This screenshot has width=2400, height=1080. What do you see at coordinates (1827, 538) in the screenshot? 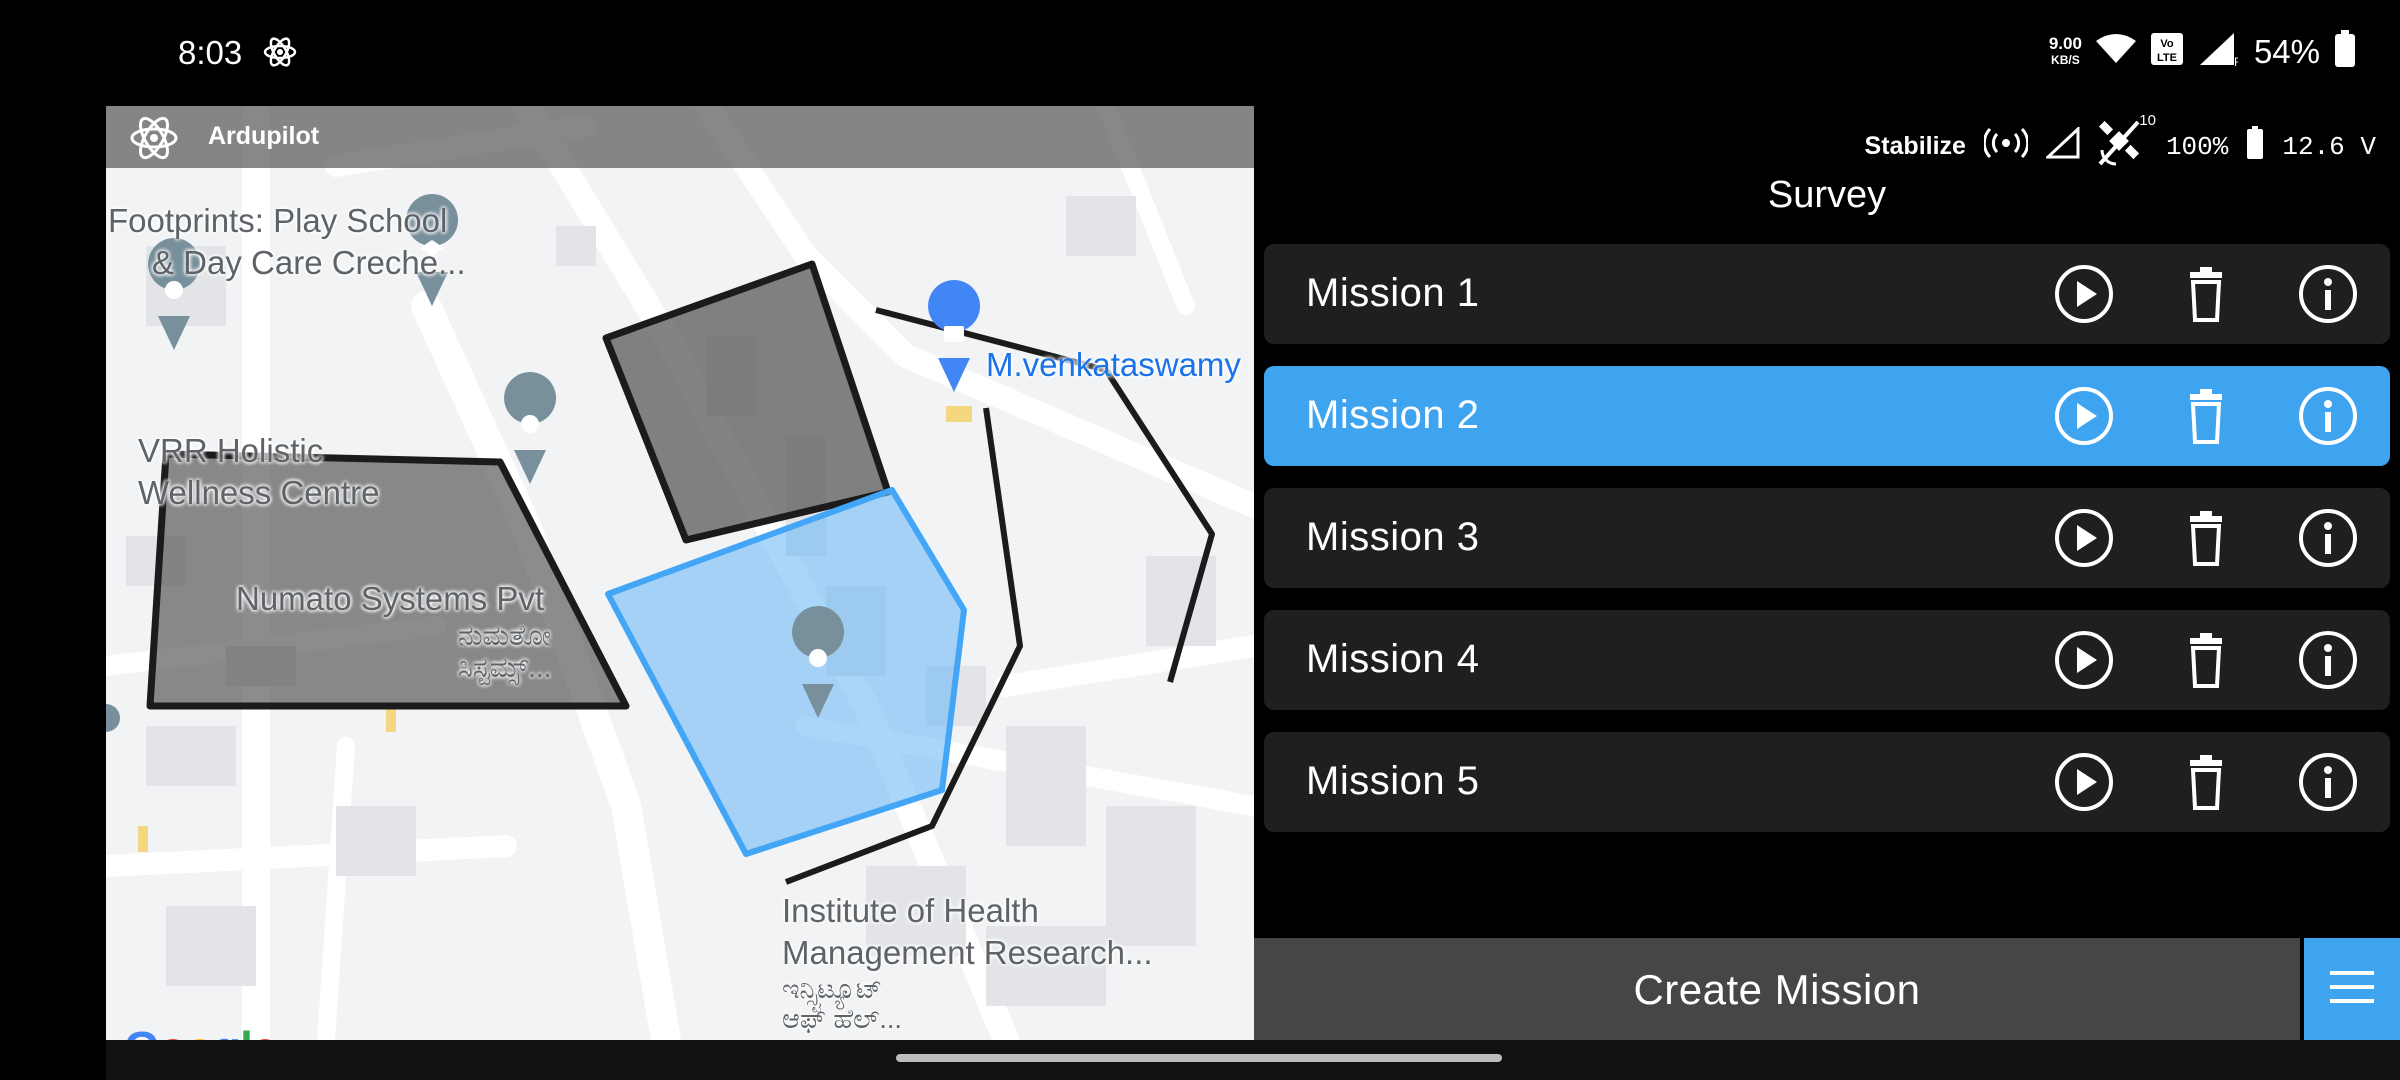
I see `mission-row-3: Mission 3` at bounding box center [1827, 538].